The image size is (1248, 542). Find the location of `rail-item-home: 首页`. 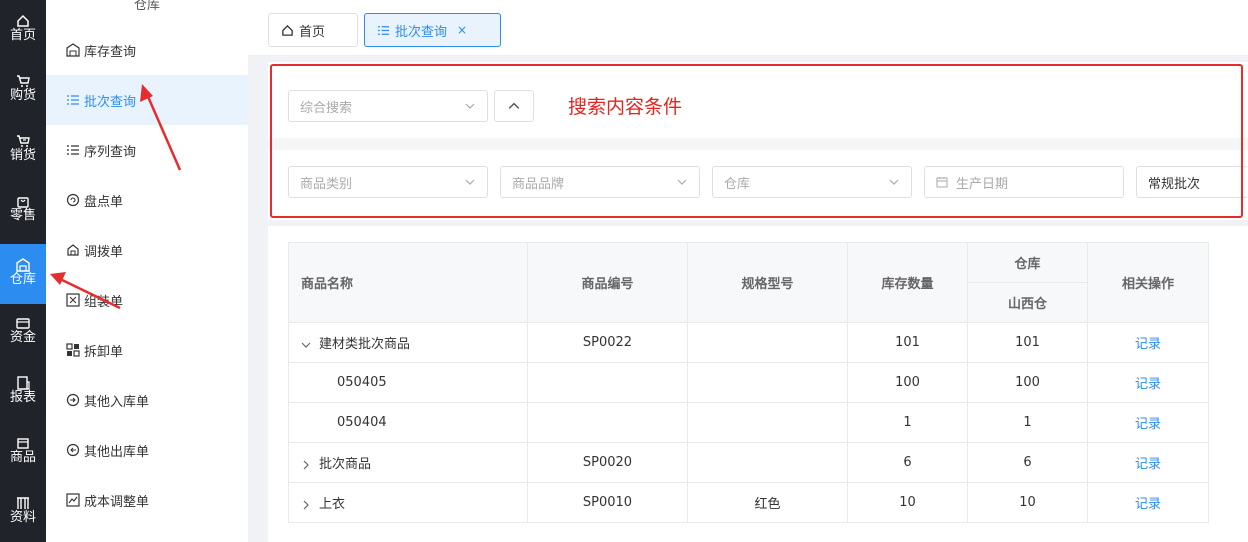

rail-item-home: 首页 is located at coordinates (23, 30).